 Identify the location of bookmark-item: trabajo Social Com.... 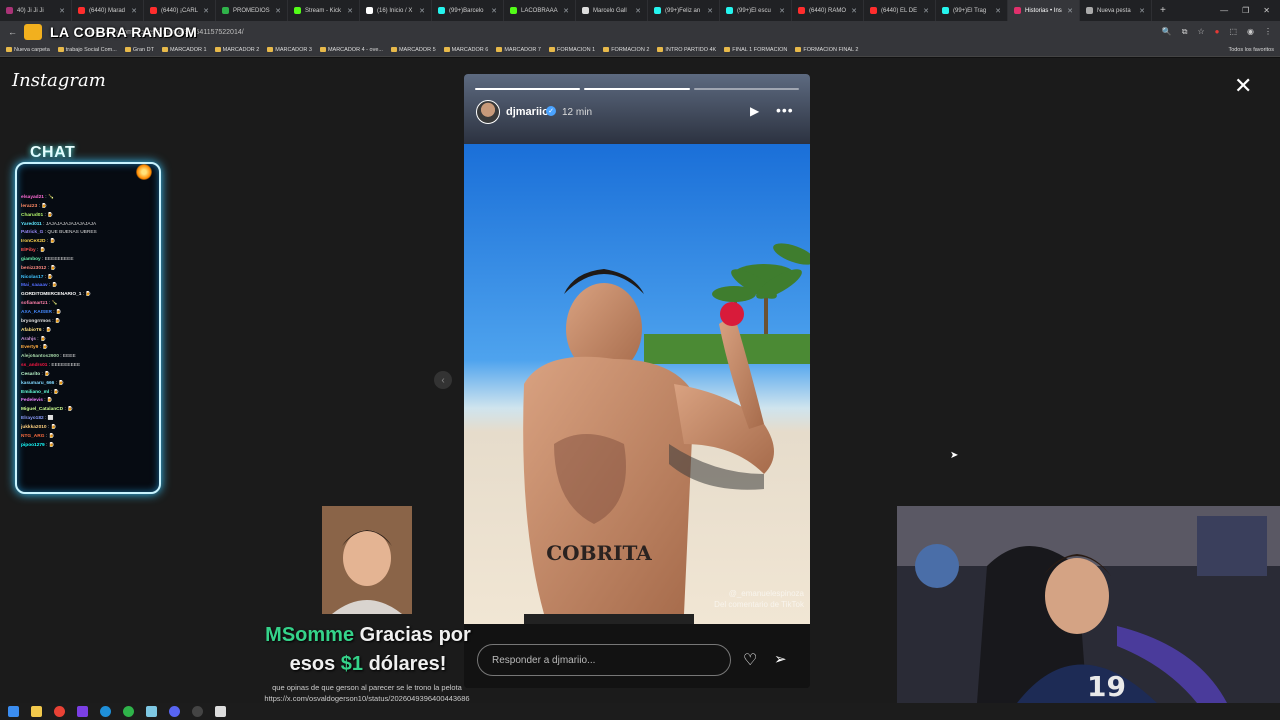
(87, 49).